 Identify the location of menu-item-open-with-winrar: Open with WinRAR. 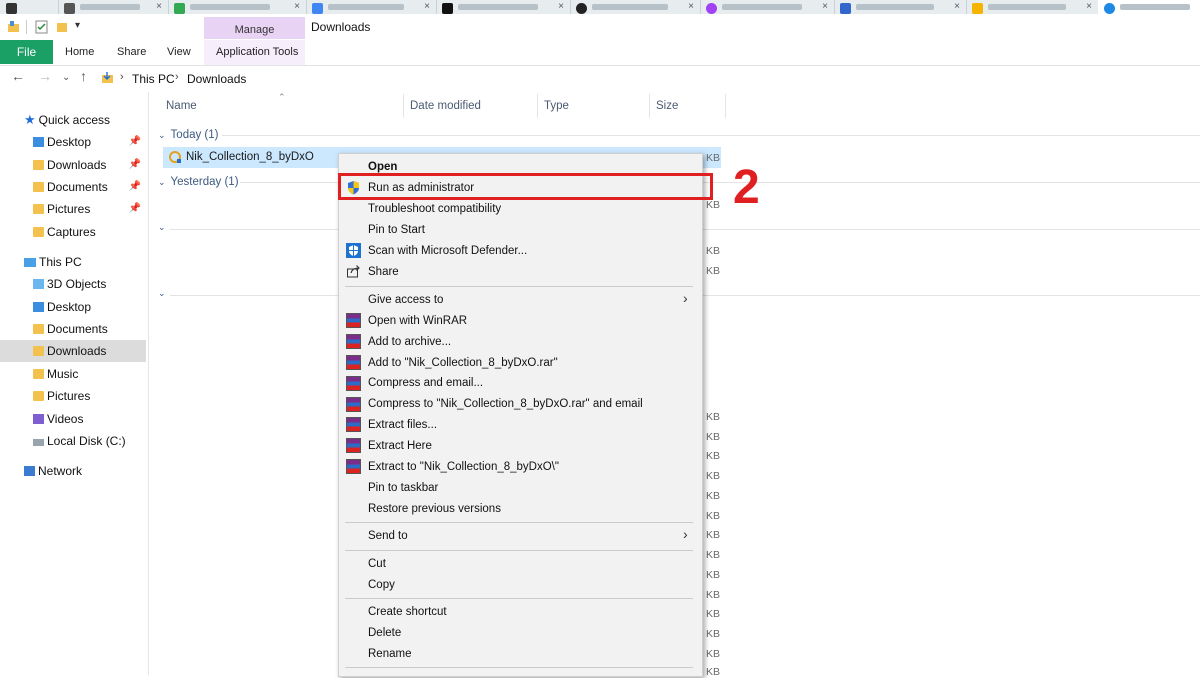
(417, 321).